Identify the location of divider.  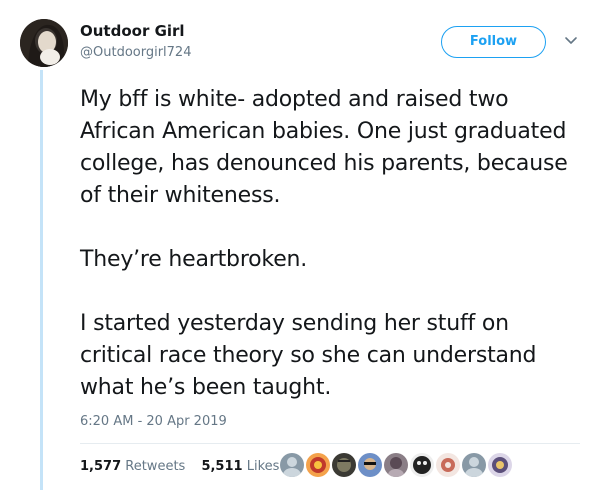
(330, 443).